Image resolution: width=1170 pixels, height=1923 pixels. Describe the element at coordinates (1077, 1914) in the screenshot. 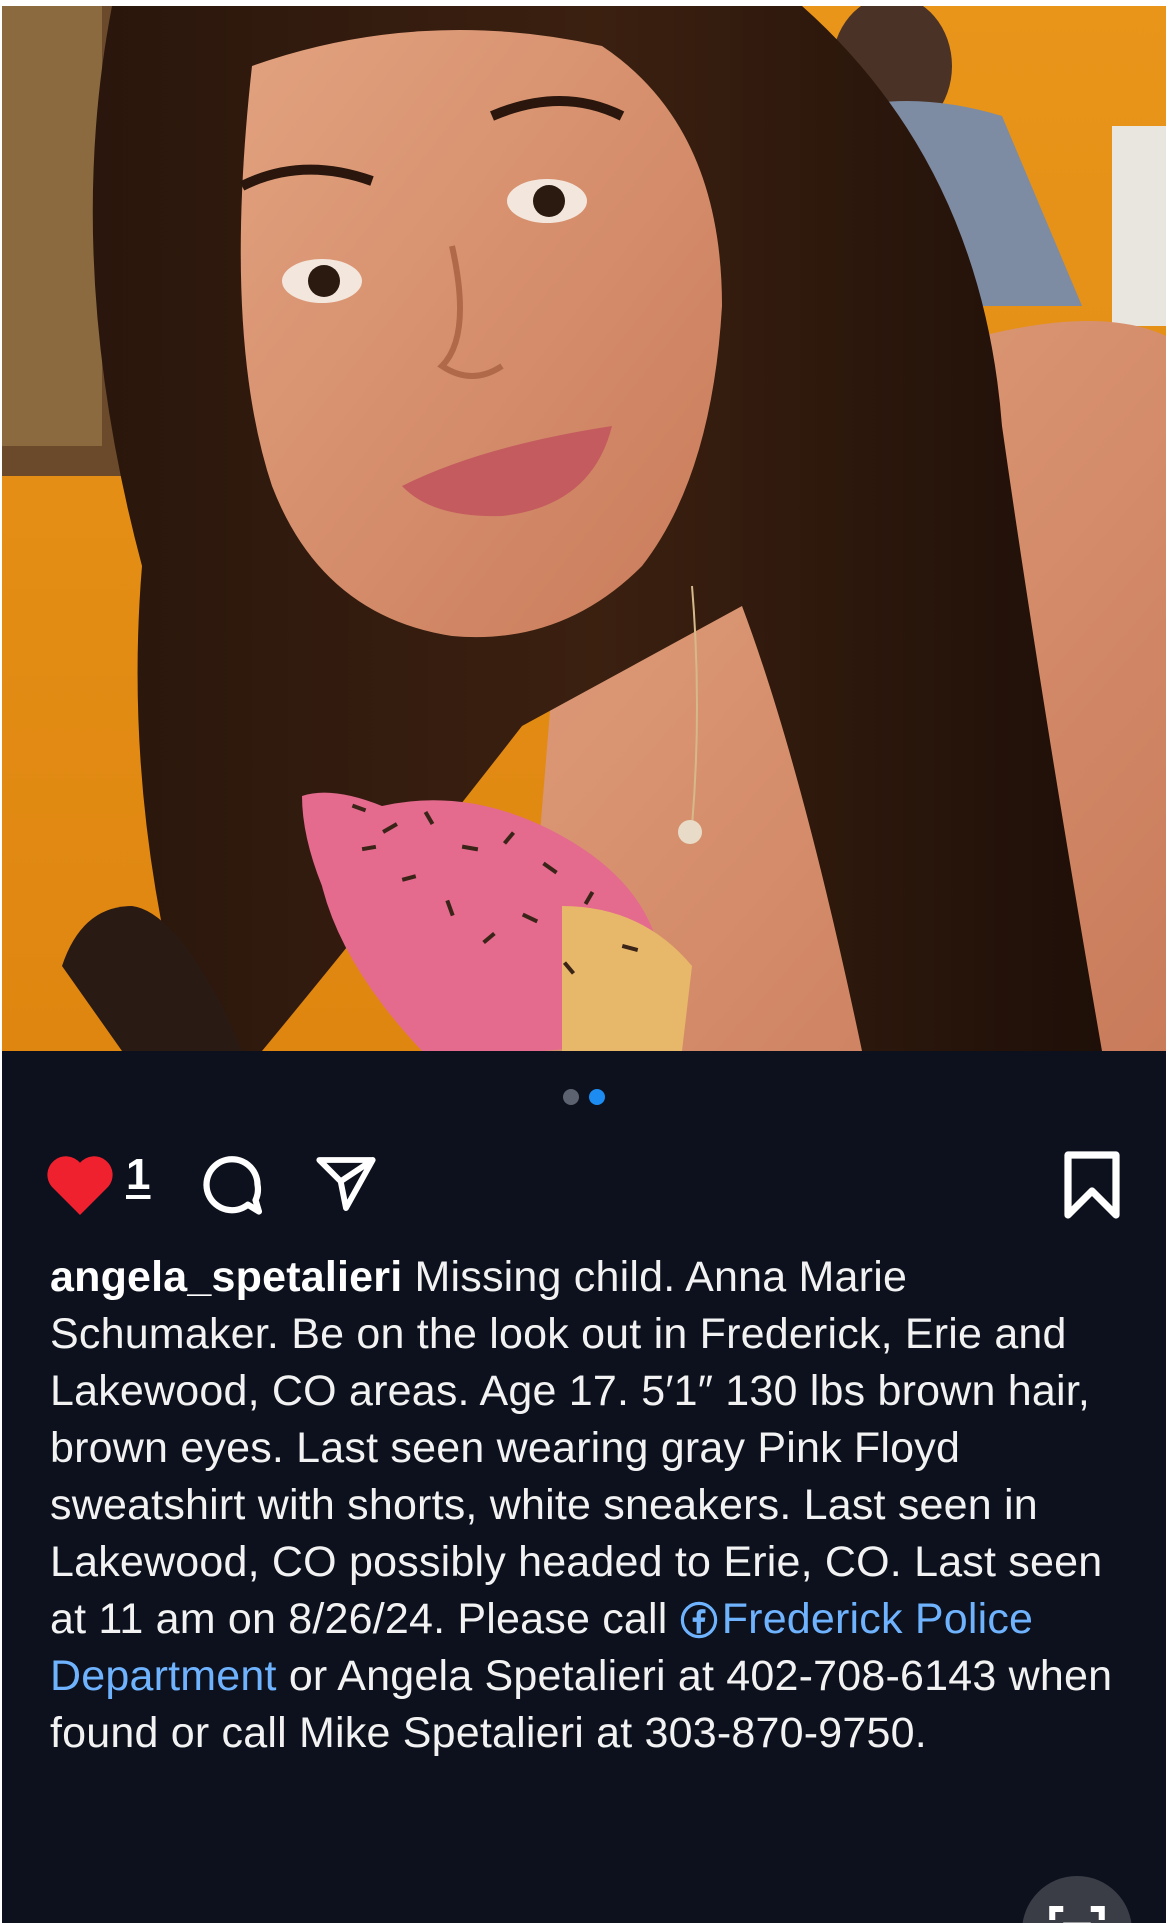

I see `text-scan-icon` at that location.